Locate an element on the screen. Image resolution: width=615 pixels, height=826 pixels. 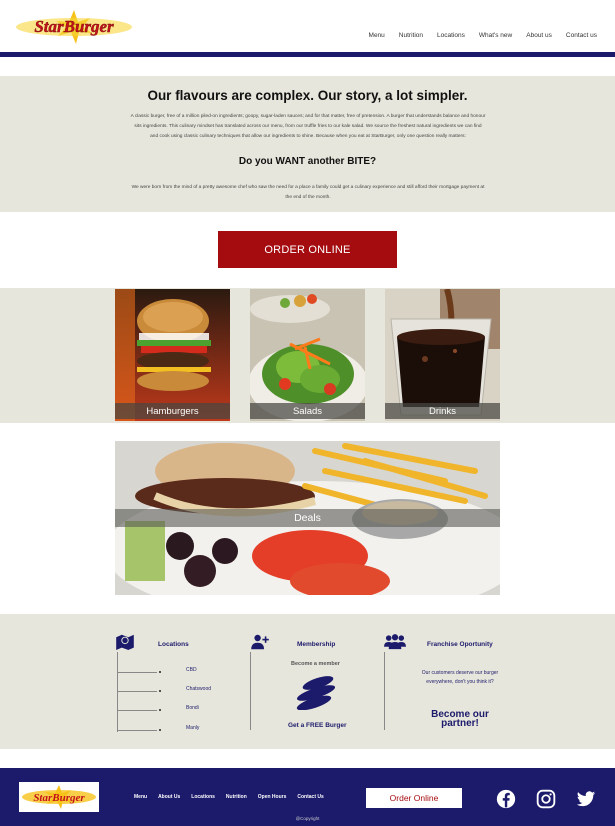
footer-nav-about-us: About Us is located at coordinates (169, 797).